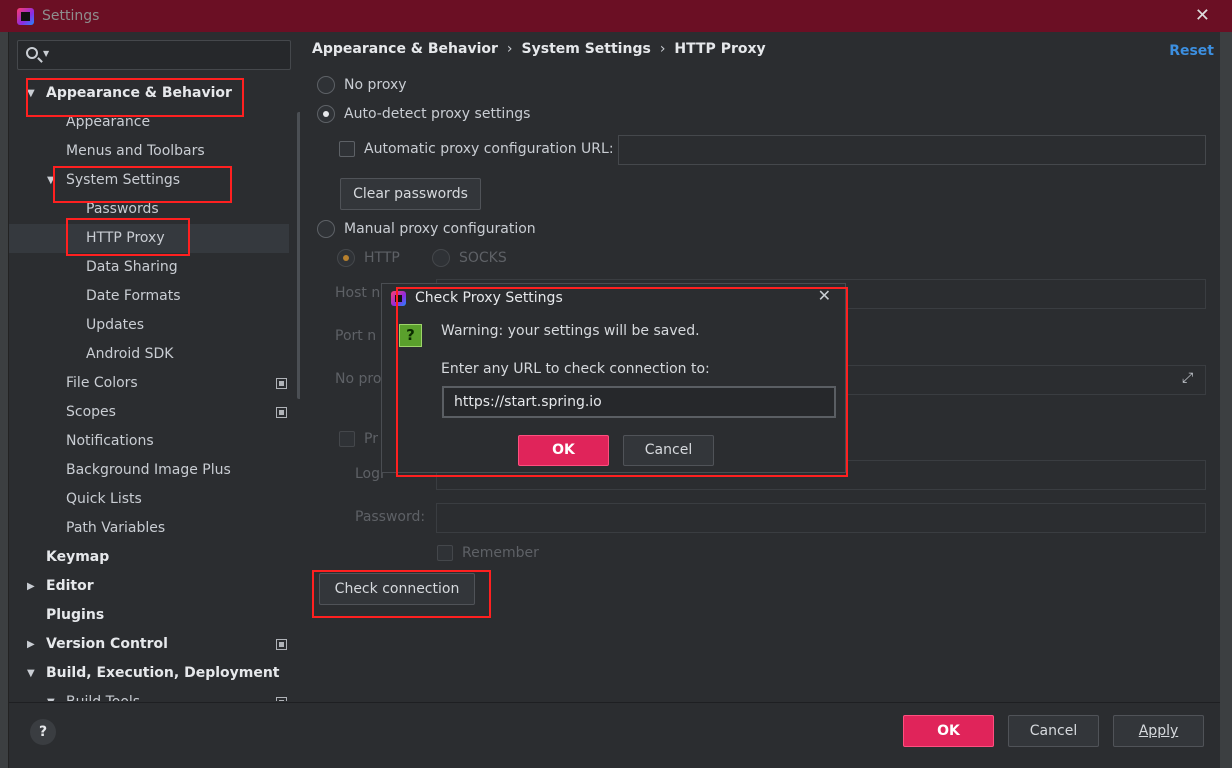  What do you see at coordinates (116, 528) in the screenshot?
I see `sidebar-item-label: Path Variables` at bounding box center [116, 528].